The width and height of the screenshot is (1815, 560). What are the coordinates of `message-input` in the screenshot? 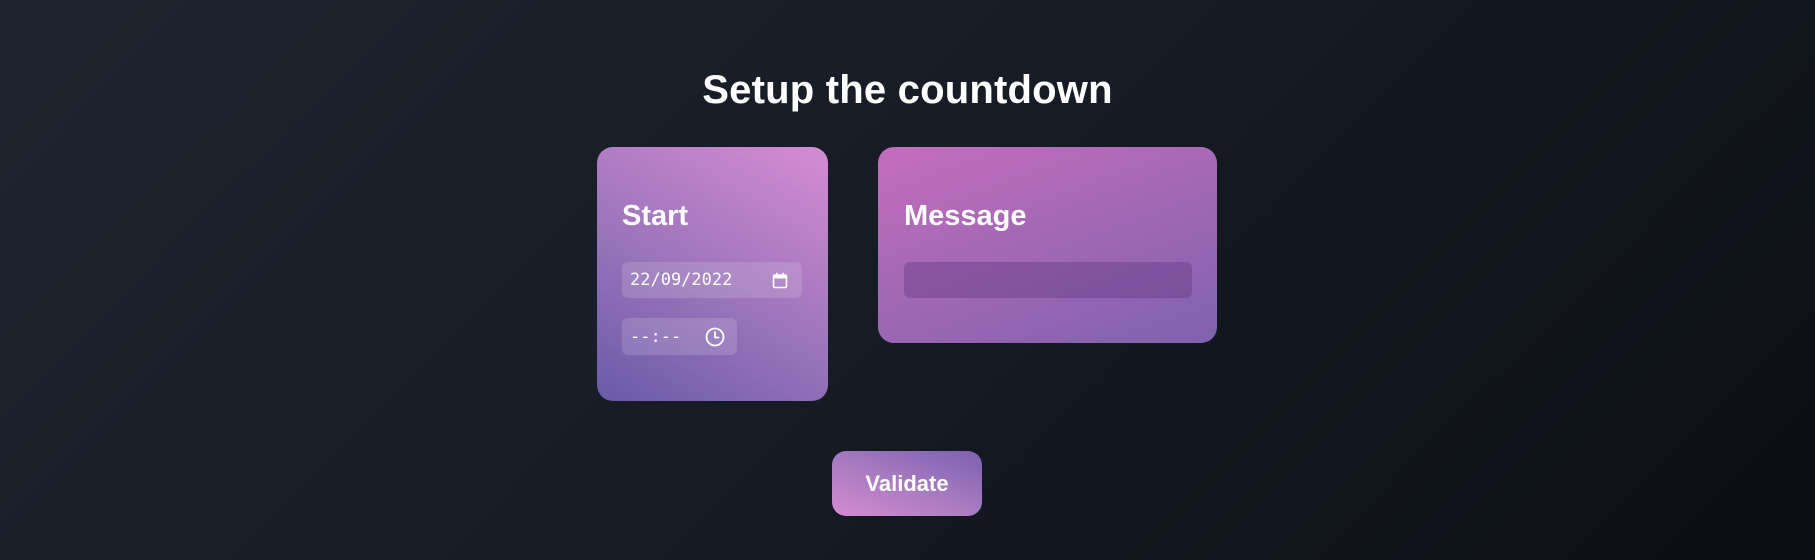 It's located at (1048, 280).